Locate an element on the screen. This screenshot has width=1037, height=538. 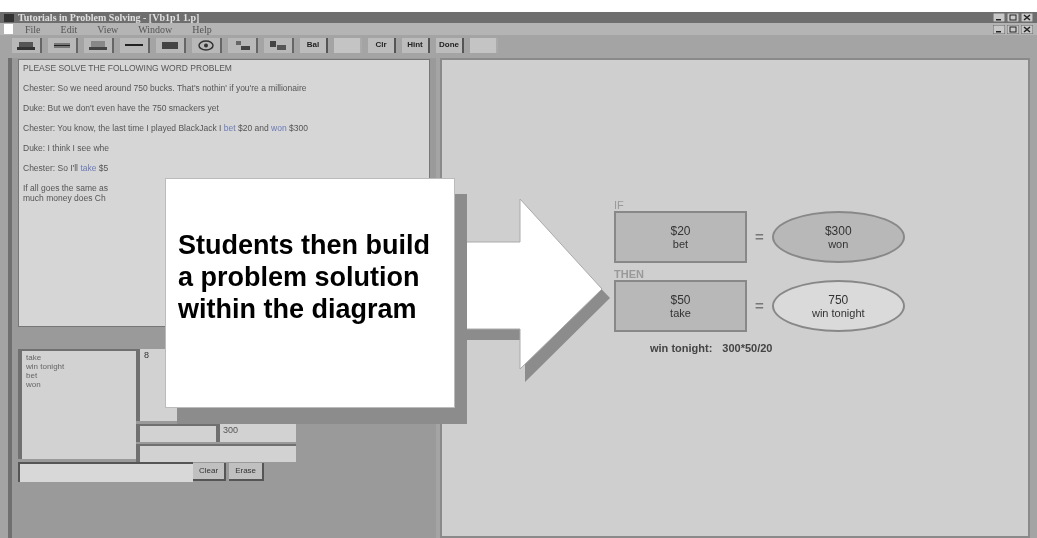
number-field: 300 is located at coordinates (256, 433).